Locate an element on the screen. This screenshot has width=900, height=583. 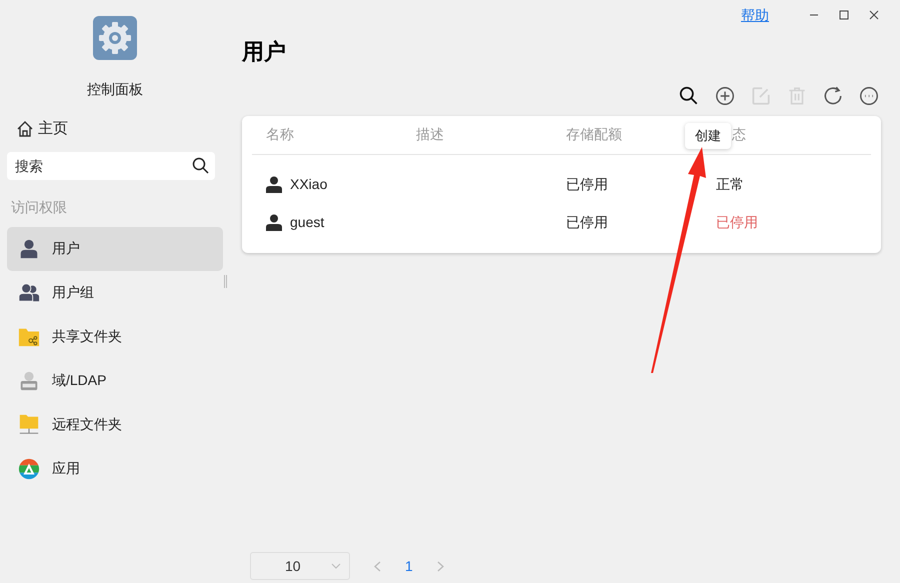
column-header: 态 is located at coordinates (739, 134).